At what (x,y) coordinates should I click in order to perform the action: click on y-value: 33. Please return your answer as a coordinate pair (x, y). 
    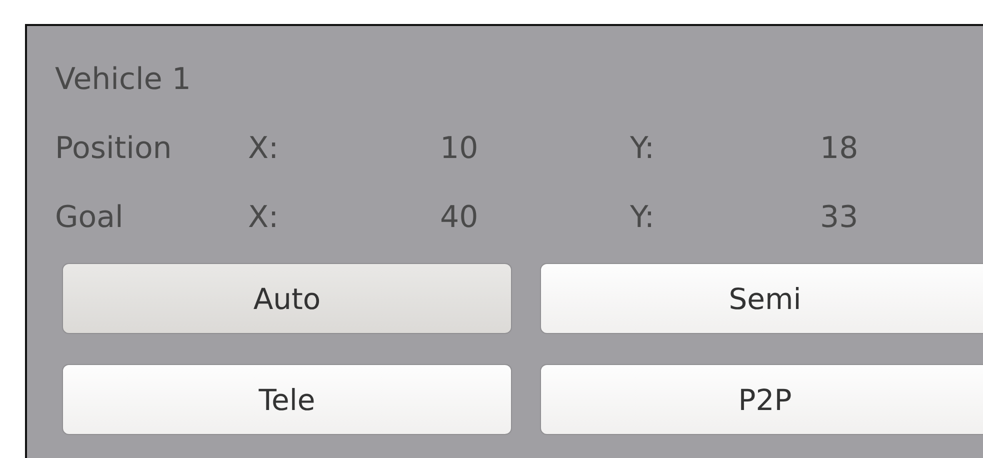
    Looking at the image, I should click on (840, 218).